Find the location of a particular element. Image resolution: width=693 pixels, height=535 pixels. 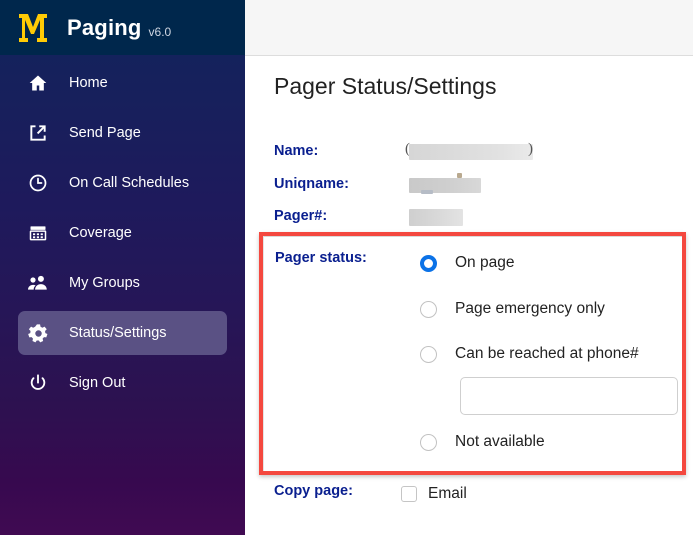

gear-icon is located at coordinates (38, 333).